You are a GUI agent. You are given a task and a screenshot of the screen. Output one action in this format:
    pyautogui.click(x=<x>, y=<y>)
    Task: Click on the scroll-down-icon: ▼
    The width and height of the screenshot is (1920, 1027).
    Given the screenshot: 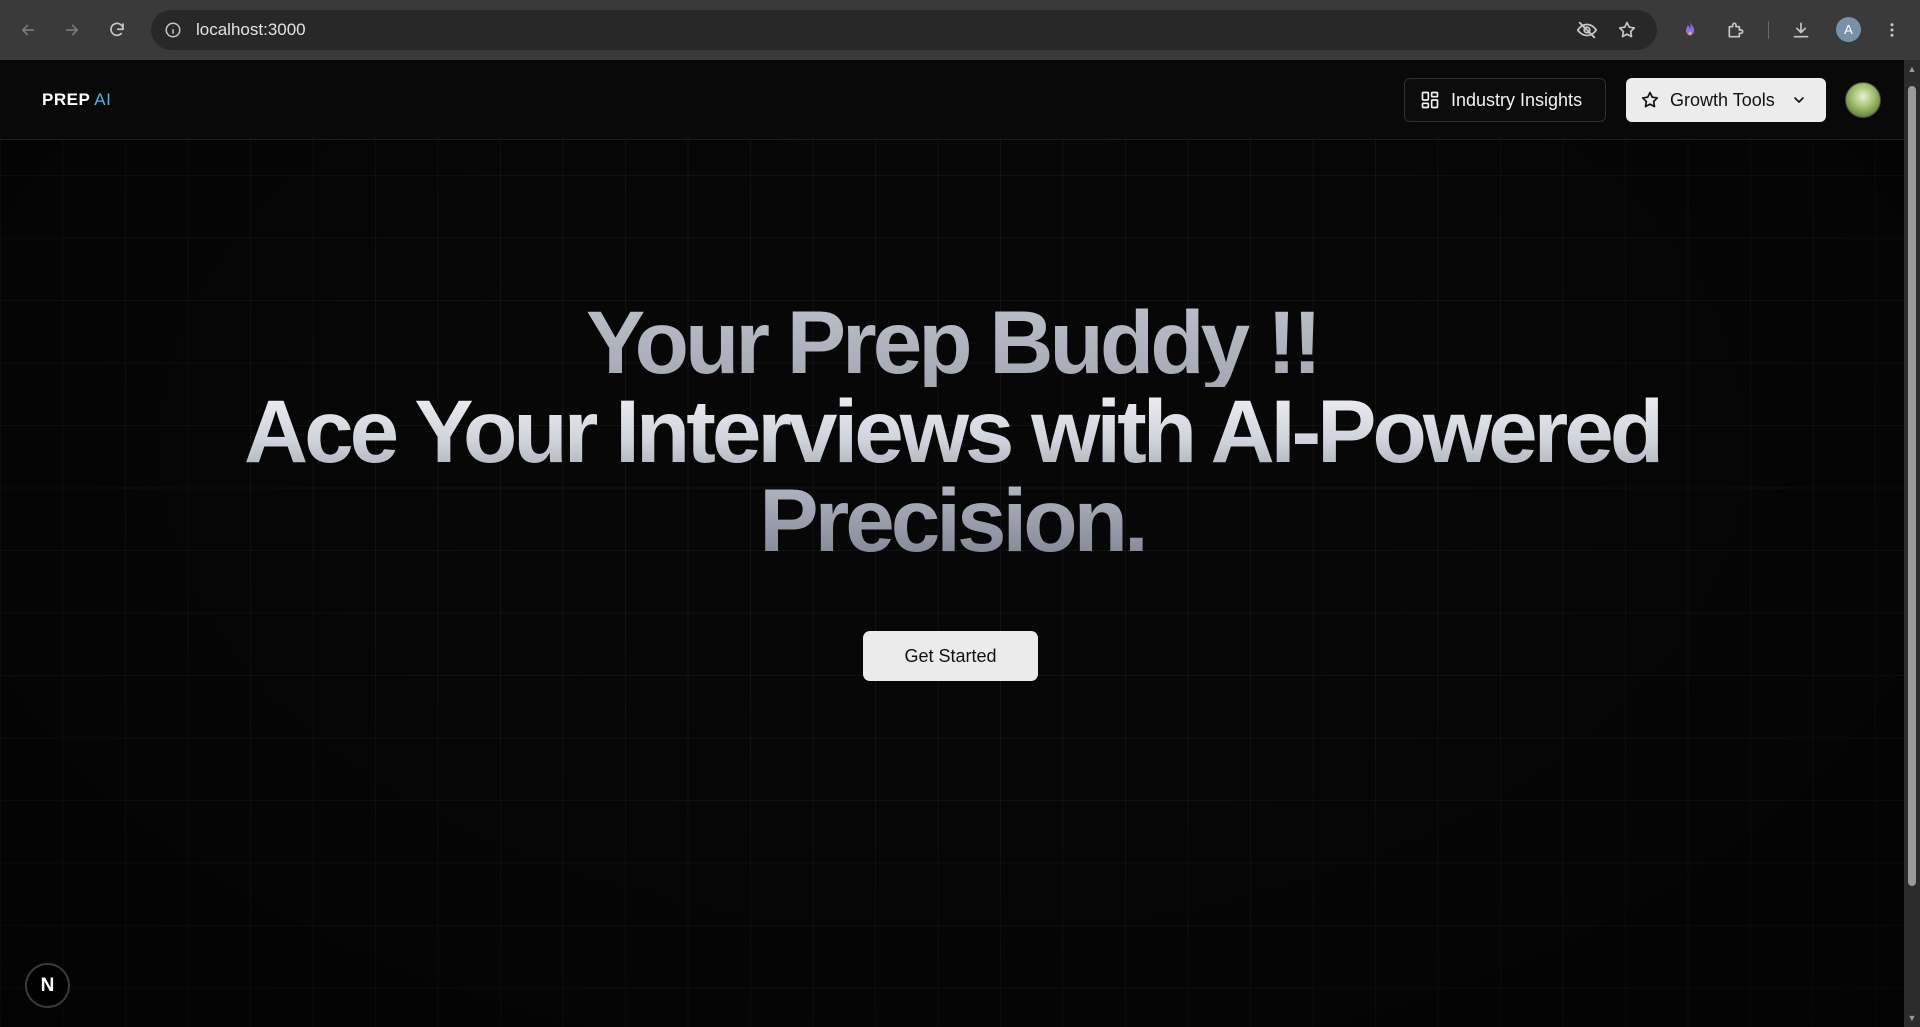 What is the action you would take?
    pyautogui.click(x=1912, y=1018)
    